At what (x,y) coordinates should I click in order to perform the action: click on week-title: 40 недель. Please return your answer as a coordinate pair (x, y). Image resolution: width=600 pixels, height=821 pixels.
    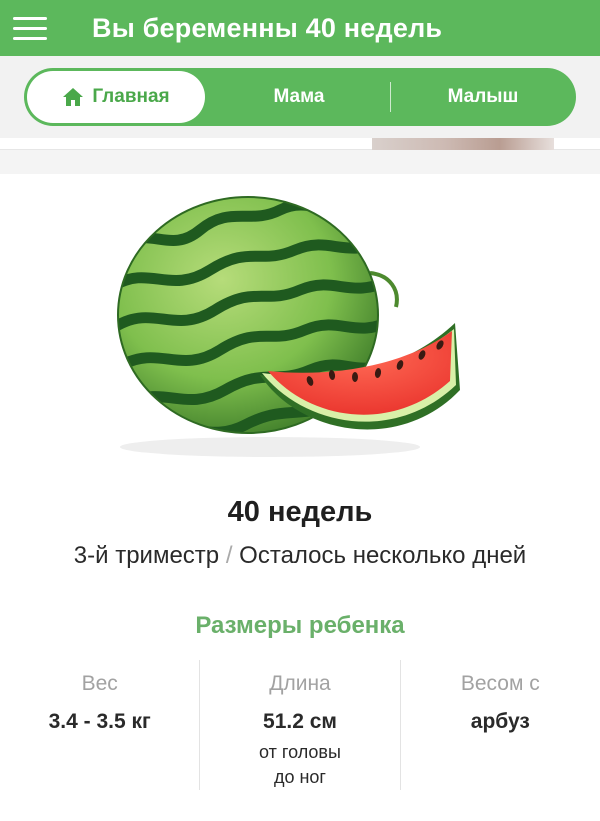
    Looking at the image, I should click on (300, 512).